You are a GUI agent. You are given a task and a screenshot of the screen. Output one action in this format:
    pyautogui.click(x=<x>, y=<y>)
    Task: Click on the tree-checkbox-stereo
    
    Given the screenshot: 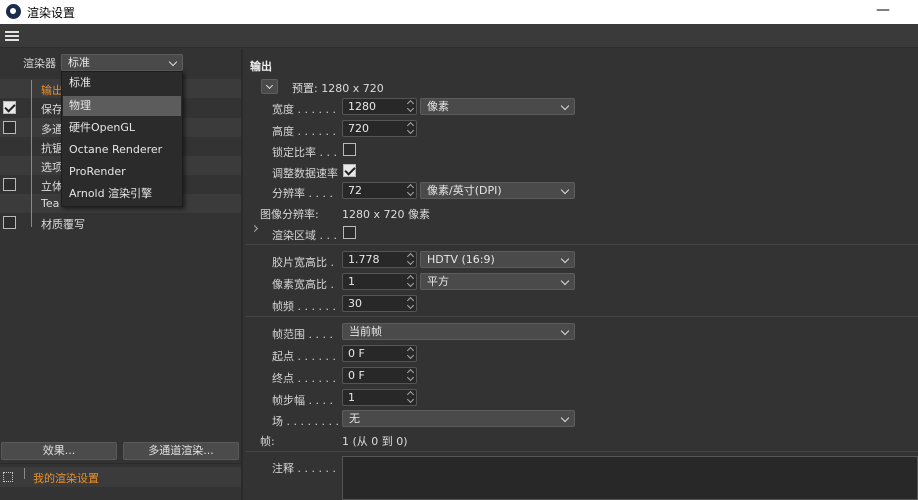 What is the action you would take?
    pyautogui.click(x=9, y=184)
    